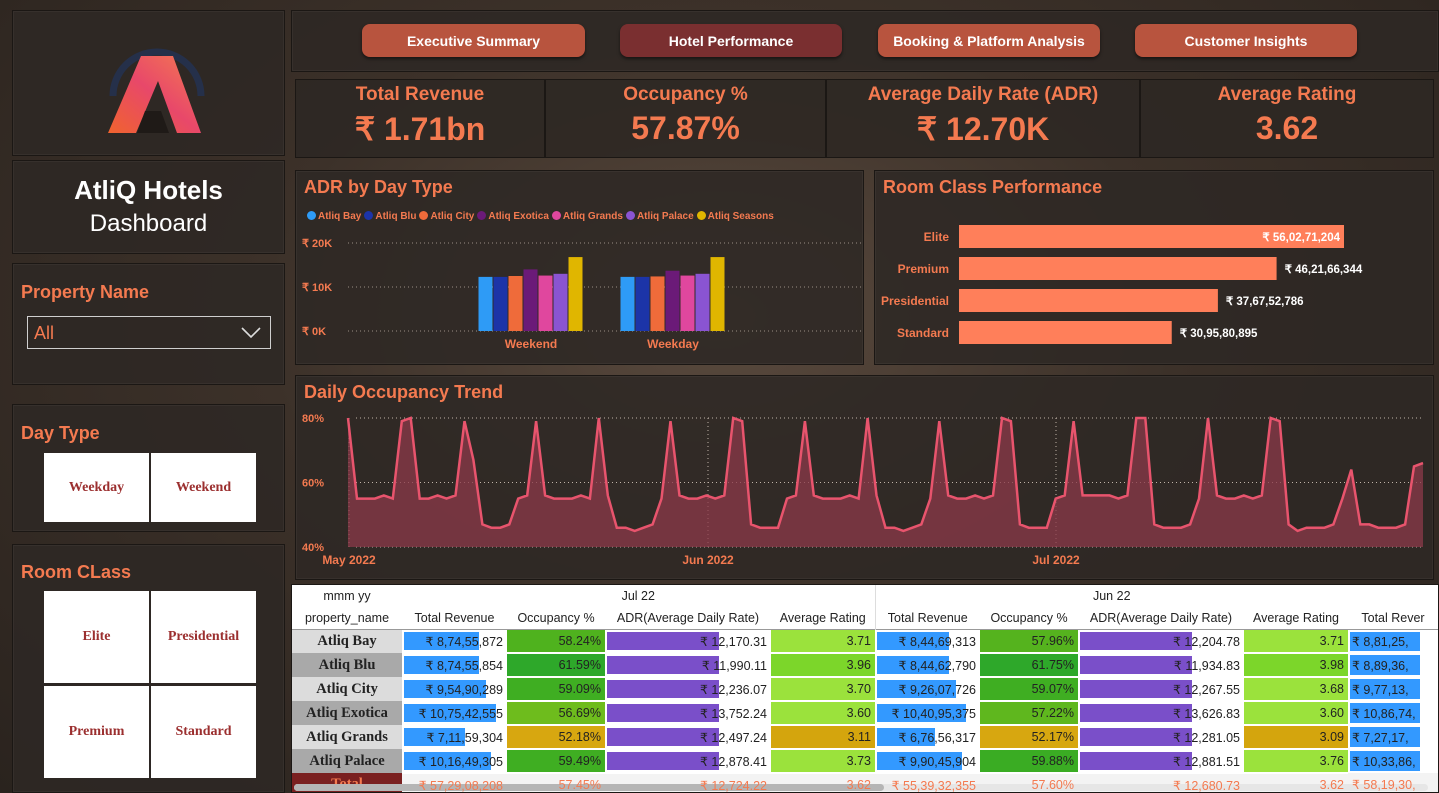 The height and width of the screenshot is (793, 1439). What do you see at coordinates (685, 128) in the screenshot?
I see `kpi-value: 57.87%` at bounding box center [685, 128].